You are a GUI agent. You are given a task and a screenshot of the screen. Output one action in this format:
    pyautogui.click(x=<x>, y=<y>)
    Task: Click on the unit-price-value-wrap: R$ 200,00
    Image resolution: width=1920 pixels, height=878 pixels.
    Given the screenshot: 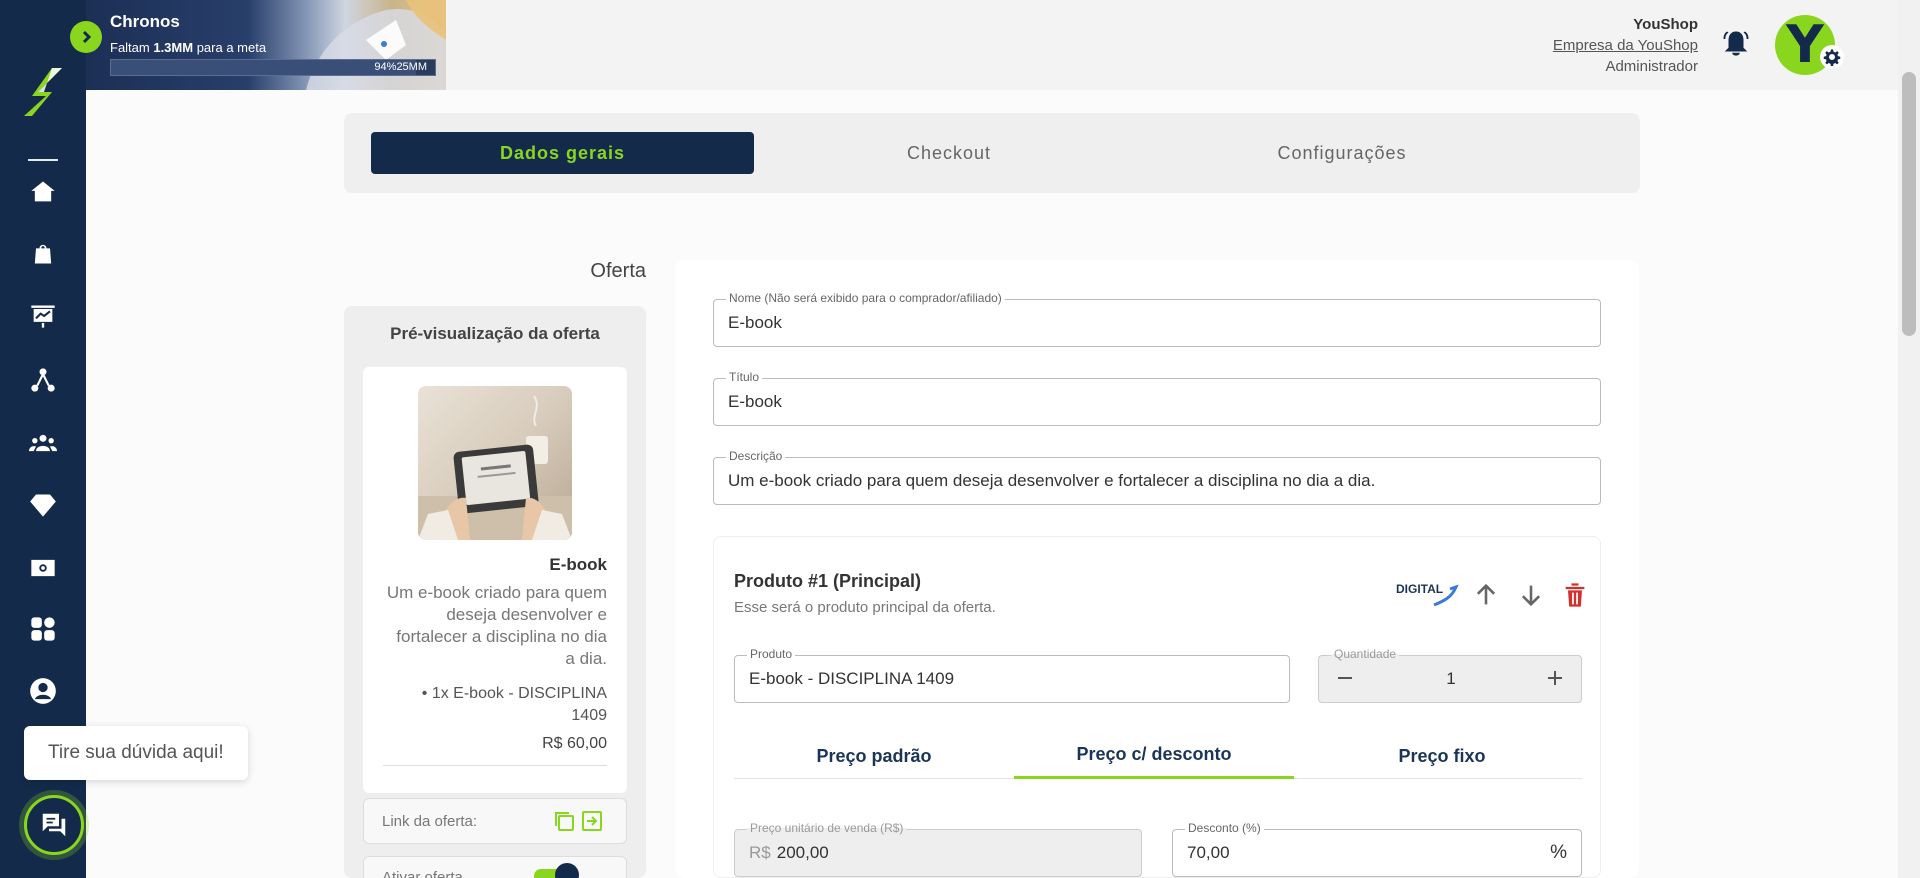 What is the action you would take?
    pyautogui.click(x=789, y=853)
    